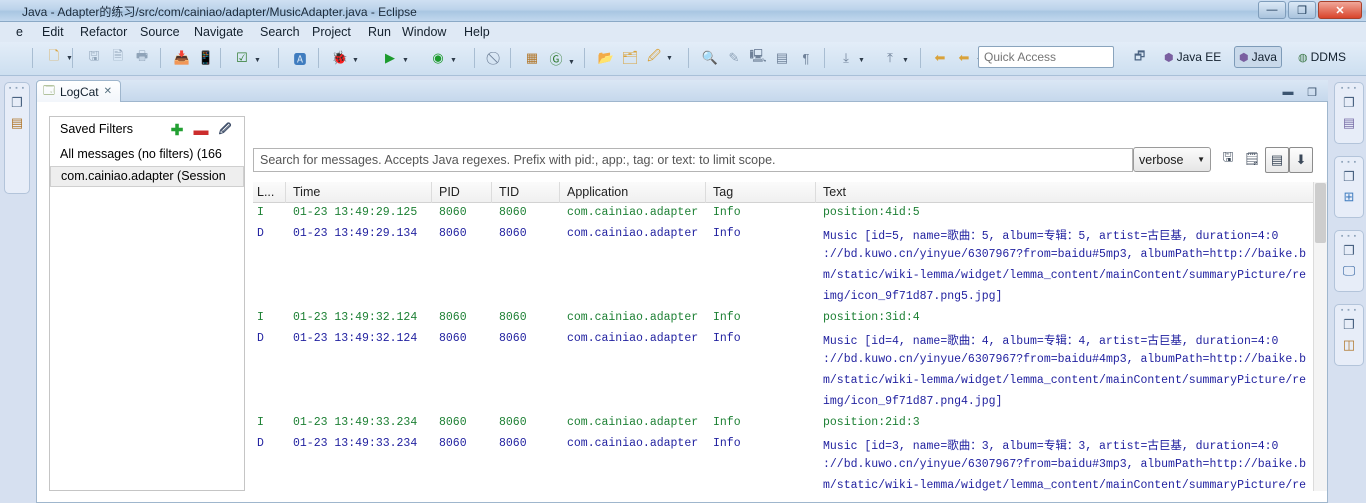 This screenshot has width=1366, height=503. What do you see at coordinates (103, 32) in the screenshot?
I see `menu-item-refactor: Refactor` at bounding box center [103, 32].